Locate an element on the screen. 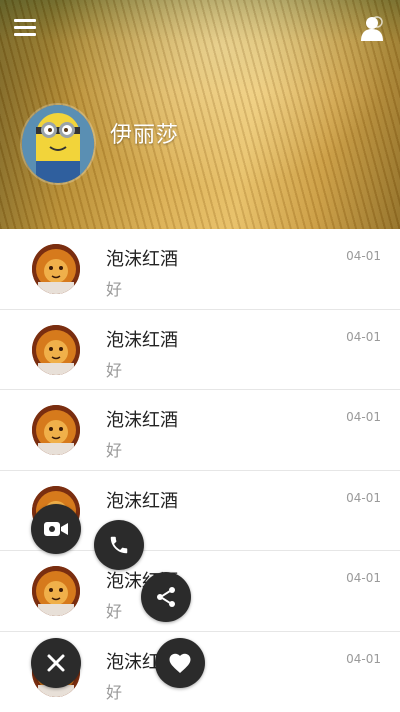 The width and height of the screenshot is (400, 712). user-name: 伊丽莎 is located at coordinates (144, 133).